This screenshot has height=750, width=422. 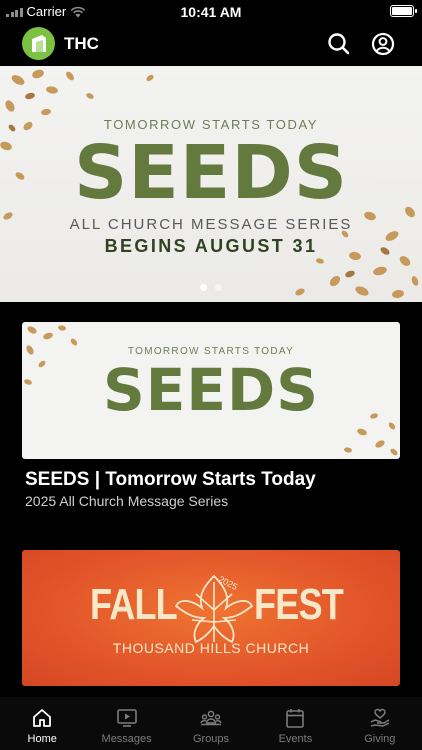 I want to click on card-title: SEEDS | Tomorrow Starts Today, so click(x=170, y=480).